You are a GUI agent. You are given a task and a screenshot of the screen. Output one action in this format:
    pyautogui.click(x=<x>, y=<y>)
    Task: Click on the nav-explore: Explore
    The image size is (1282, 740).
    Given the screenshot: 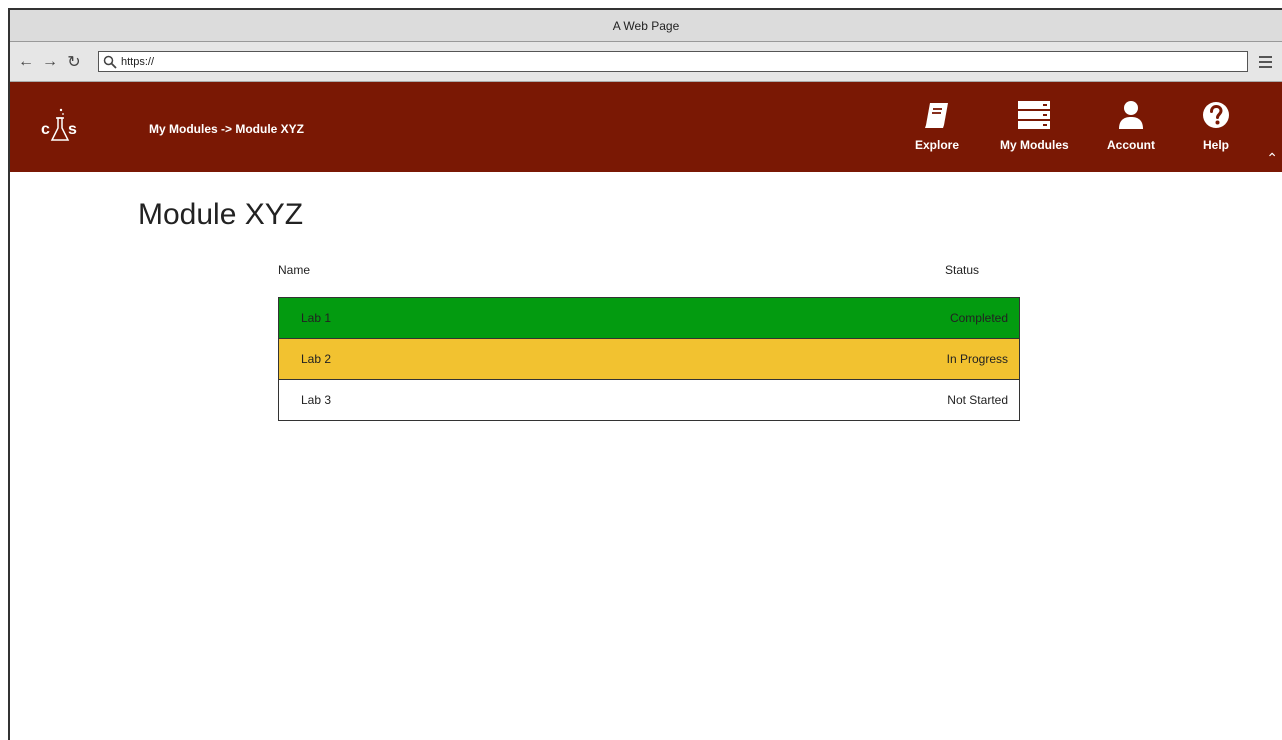 What is the action you would take?
    pyautogui.click(x=937, y=126)
    